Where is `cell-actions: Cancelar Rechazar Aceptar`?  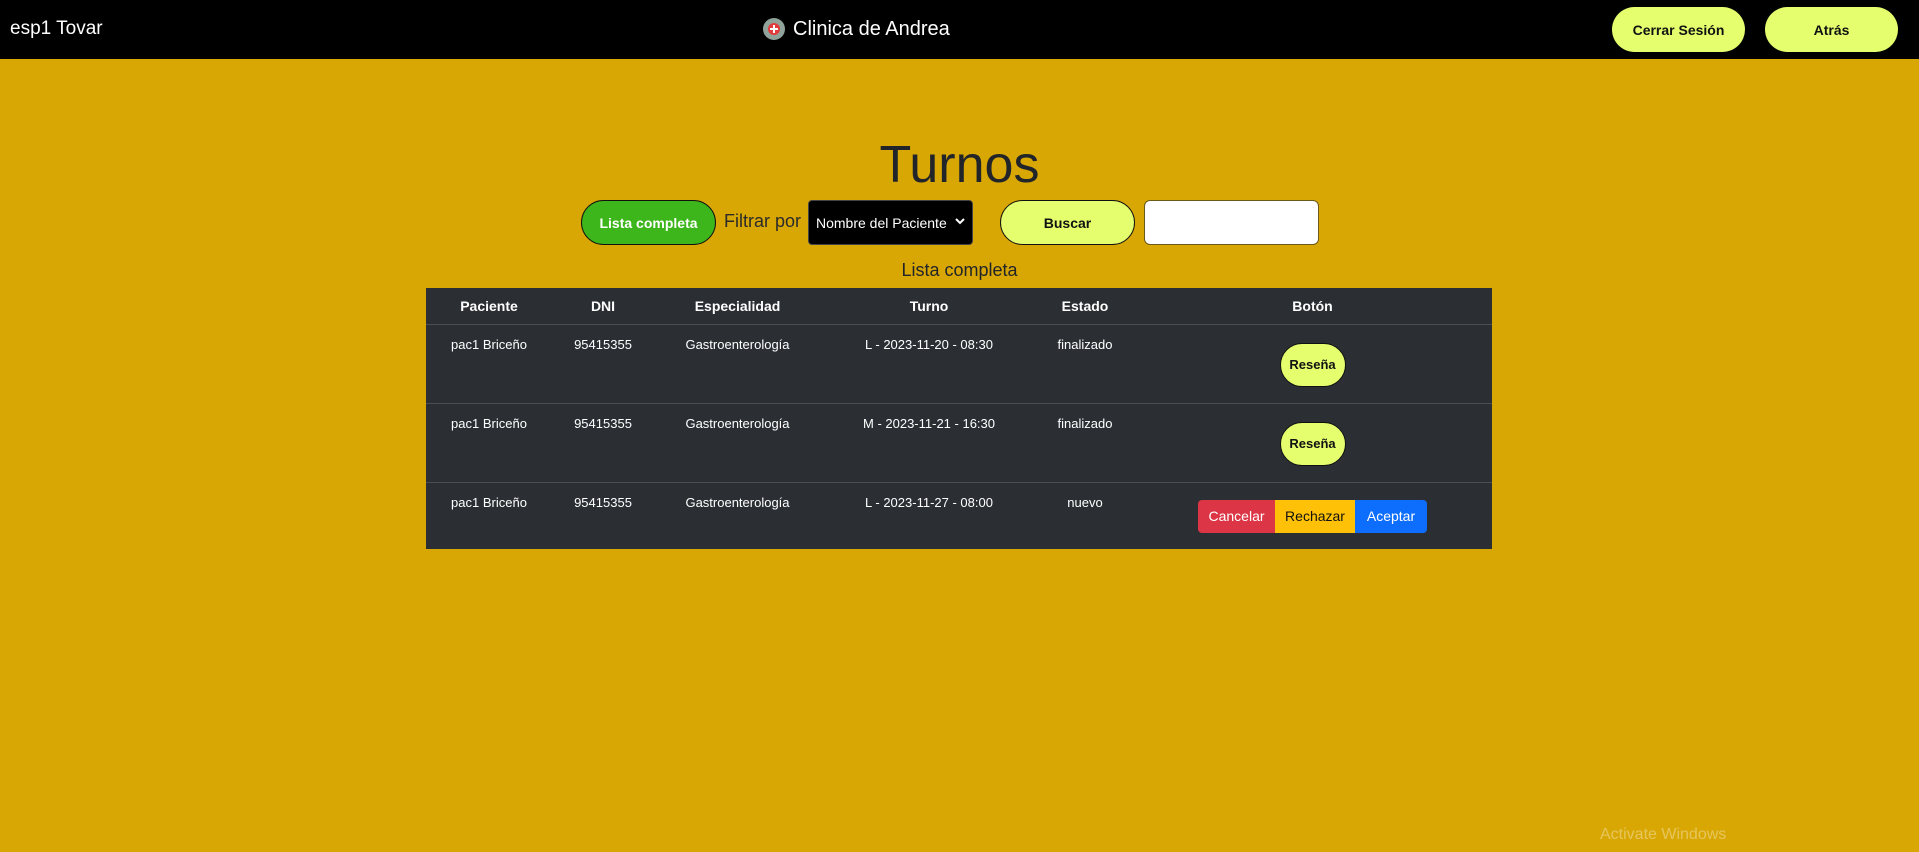 cell-actions: Cancelar Rechazar Aceptar is located at coordinates (1312, 515).